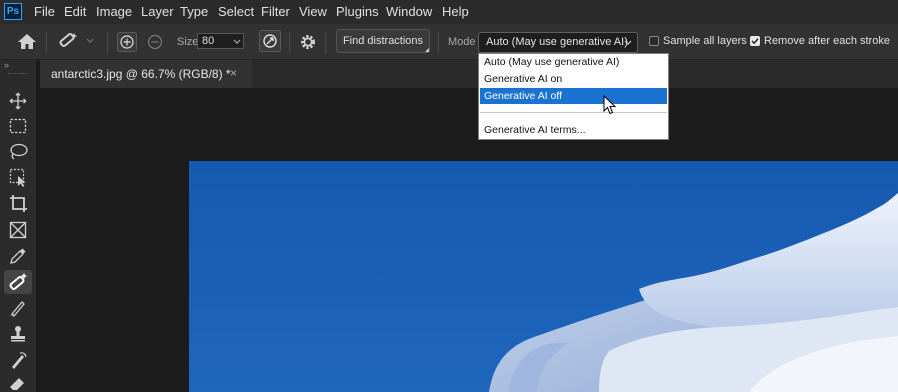 The height and width of the screenshot is (392, 898). I want to click on menu-window: Window, so click(409, 11).